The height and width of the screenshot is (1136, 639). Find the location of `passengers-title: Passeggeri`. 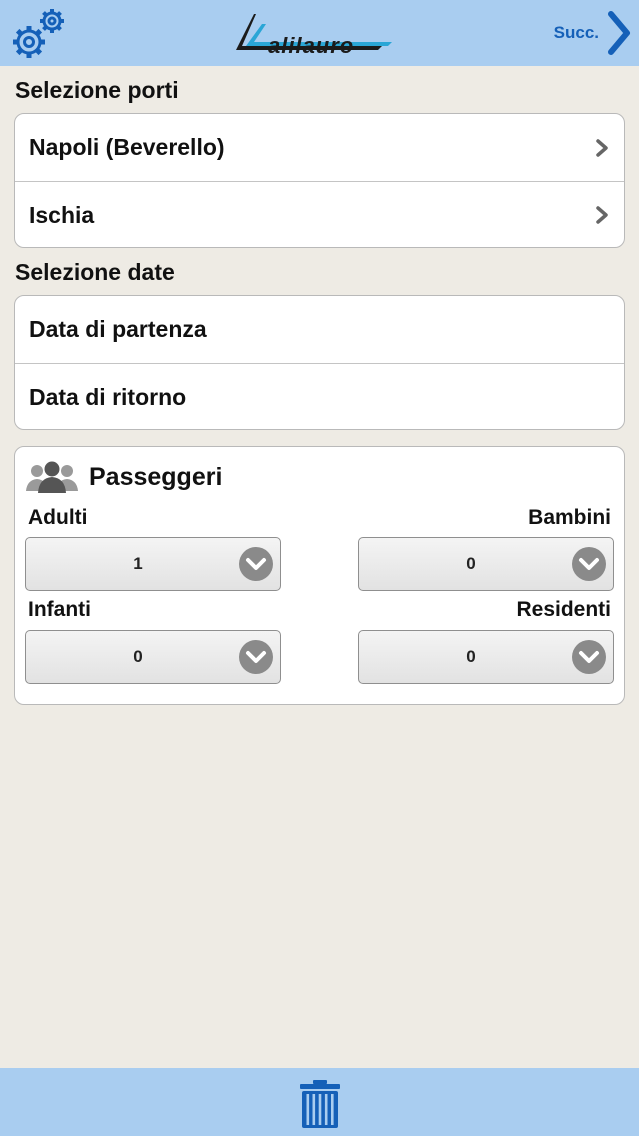

passengers-title: Passeggeri is located at coordinates (156, 476).